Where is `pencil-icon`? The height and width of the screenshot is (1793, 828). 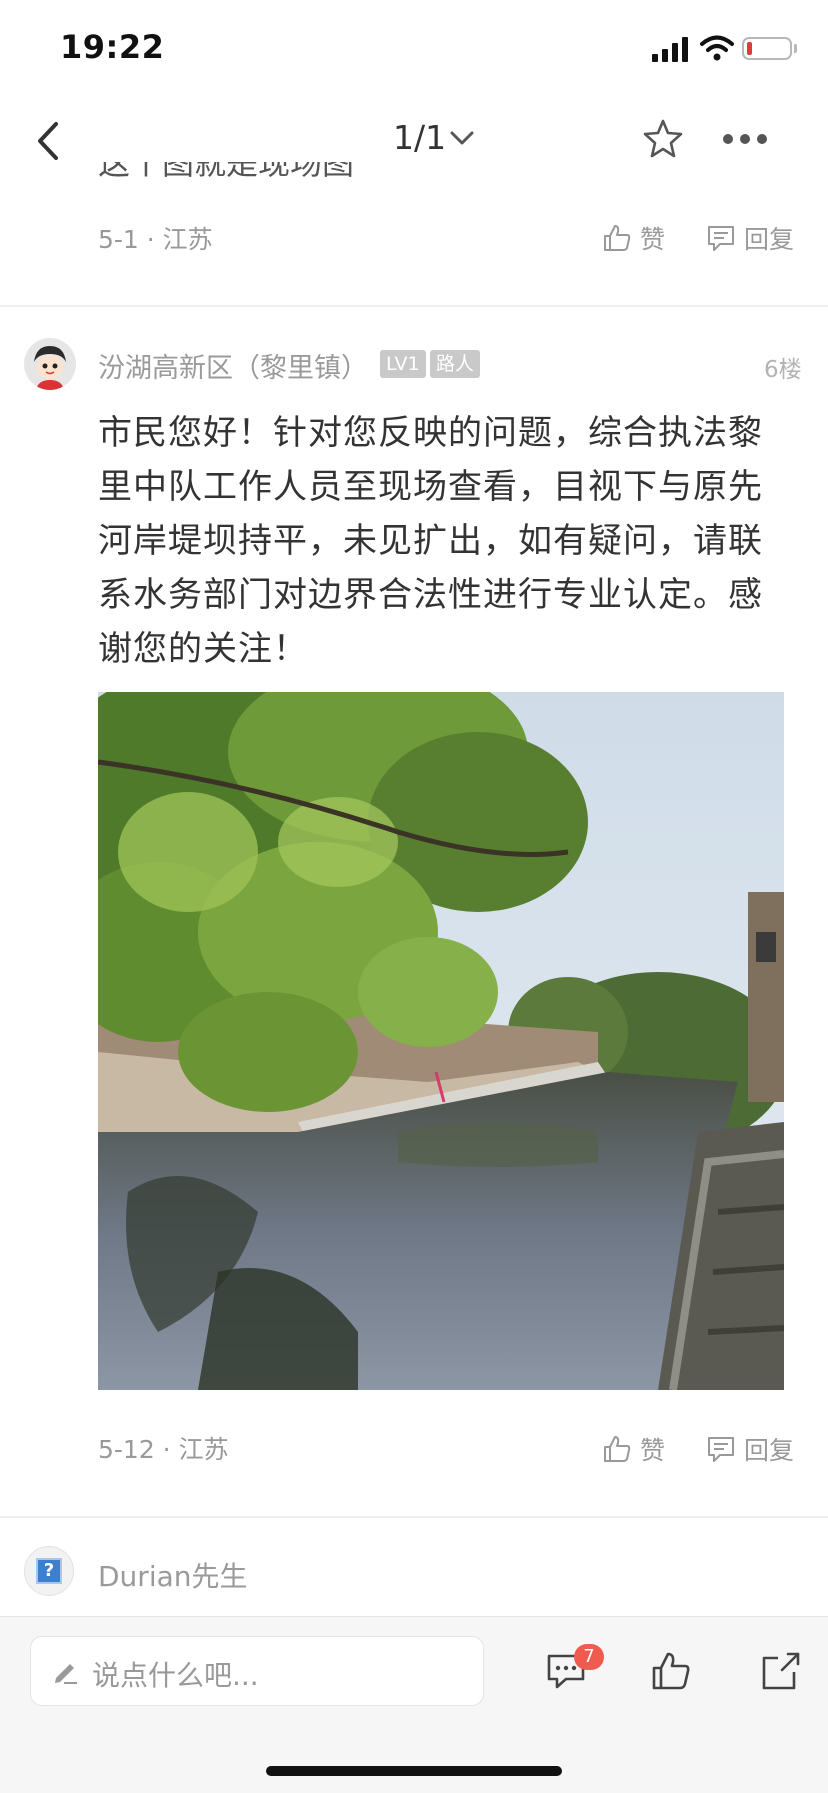 pencil-icon is located at coordinates (66, 1674).